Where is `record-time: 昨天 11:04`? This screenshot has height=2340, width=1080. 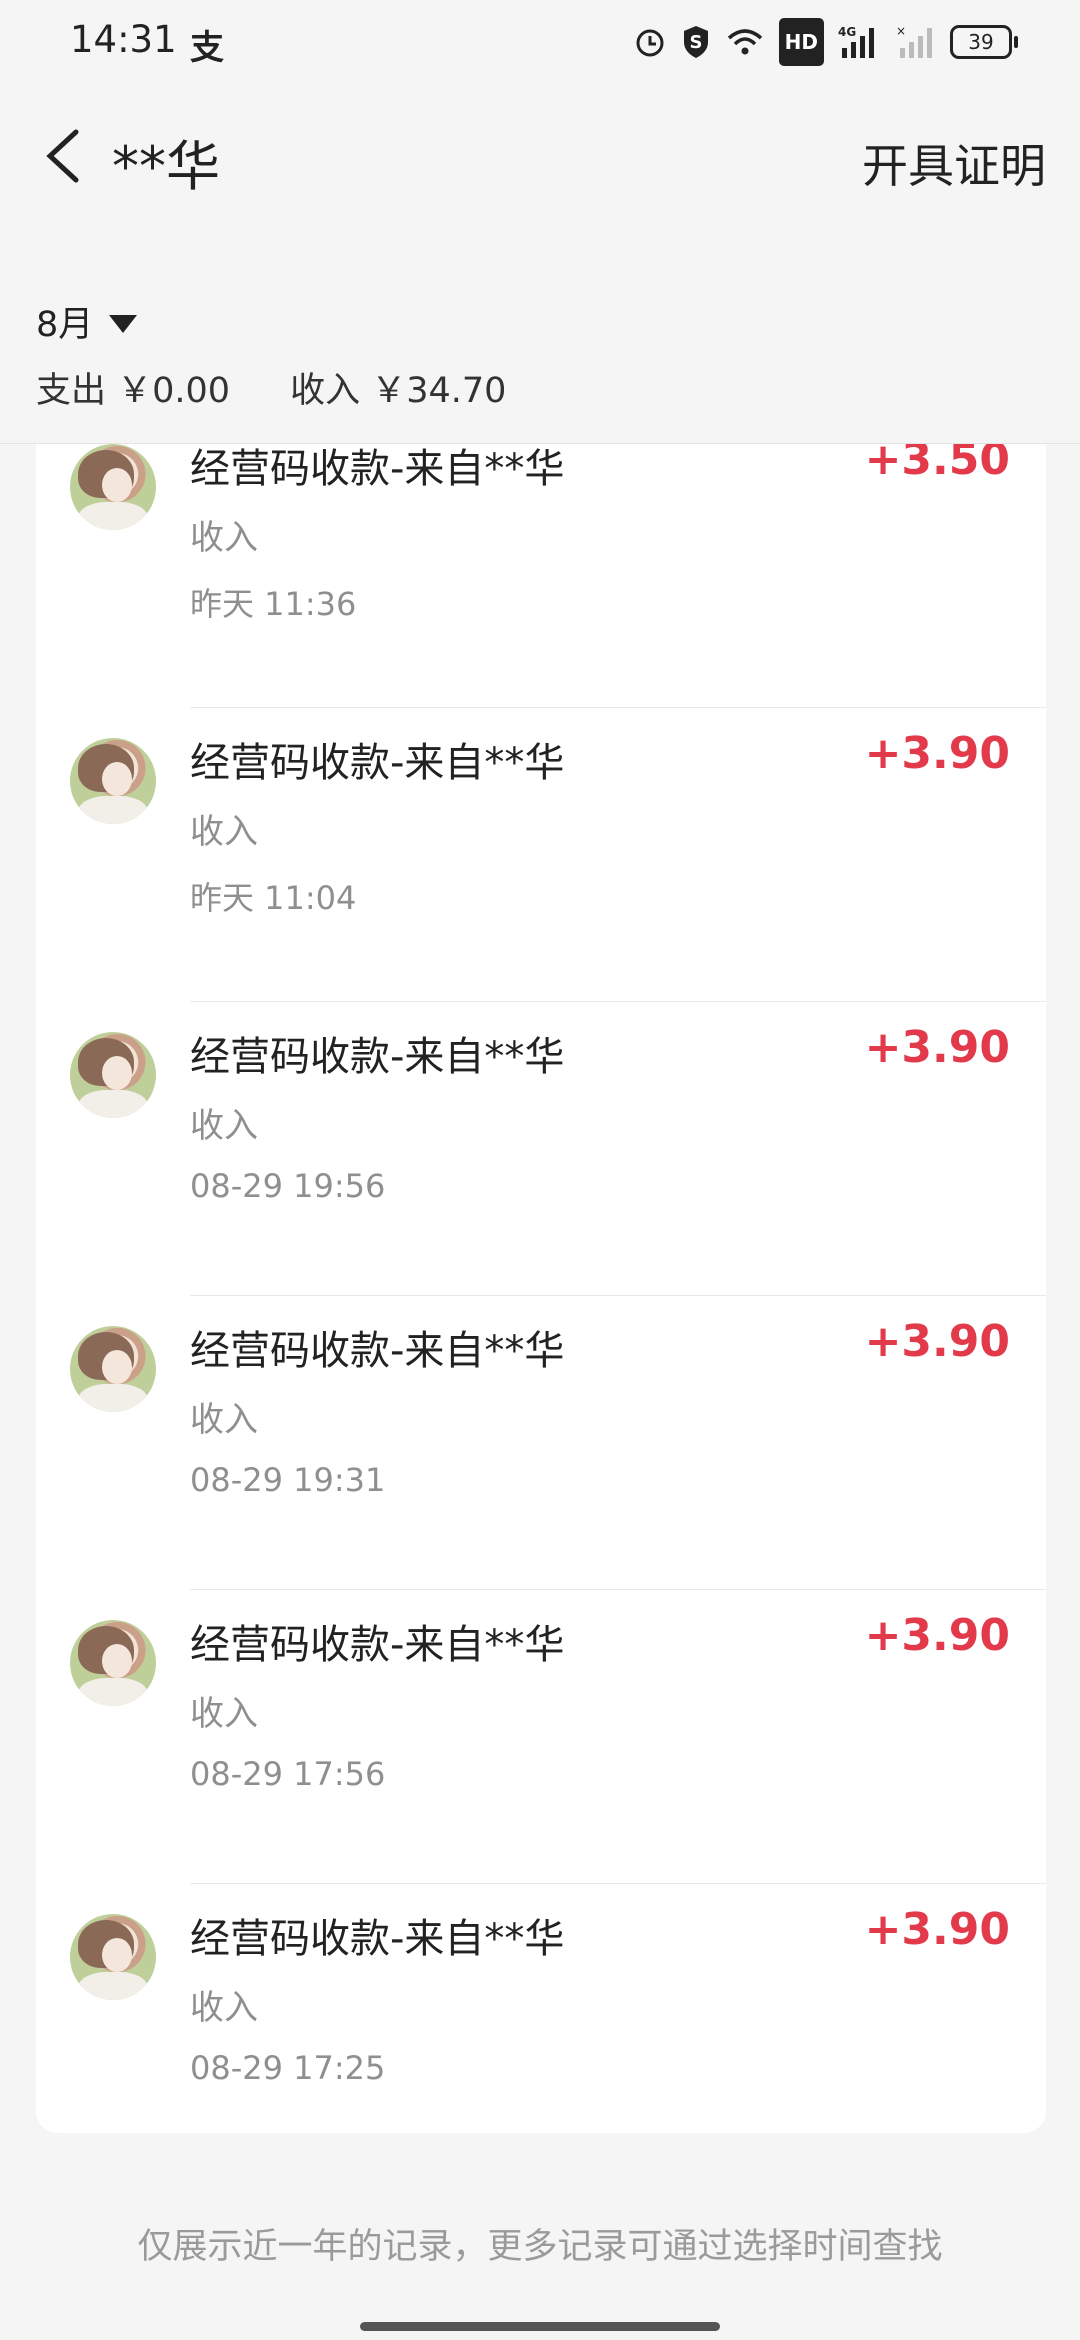
record-time: 昨天 11:04 is located at coordinates (273, 898).